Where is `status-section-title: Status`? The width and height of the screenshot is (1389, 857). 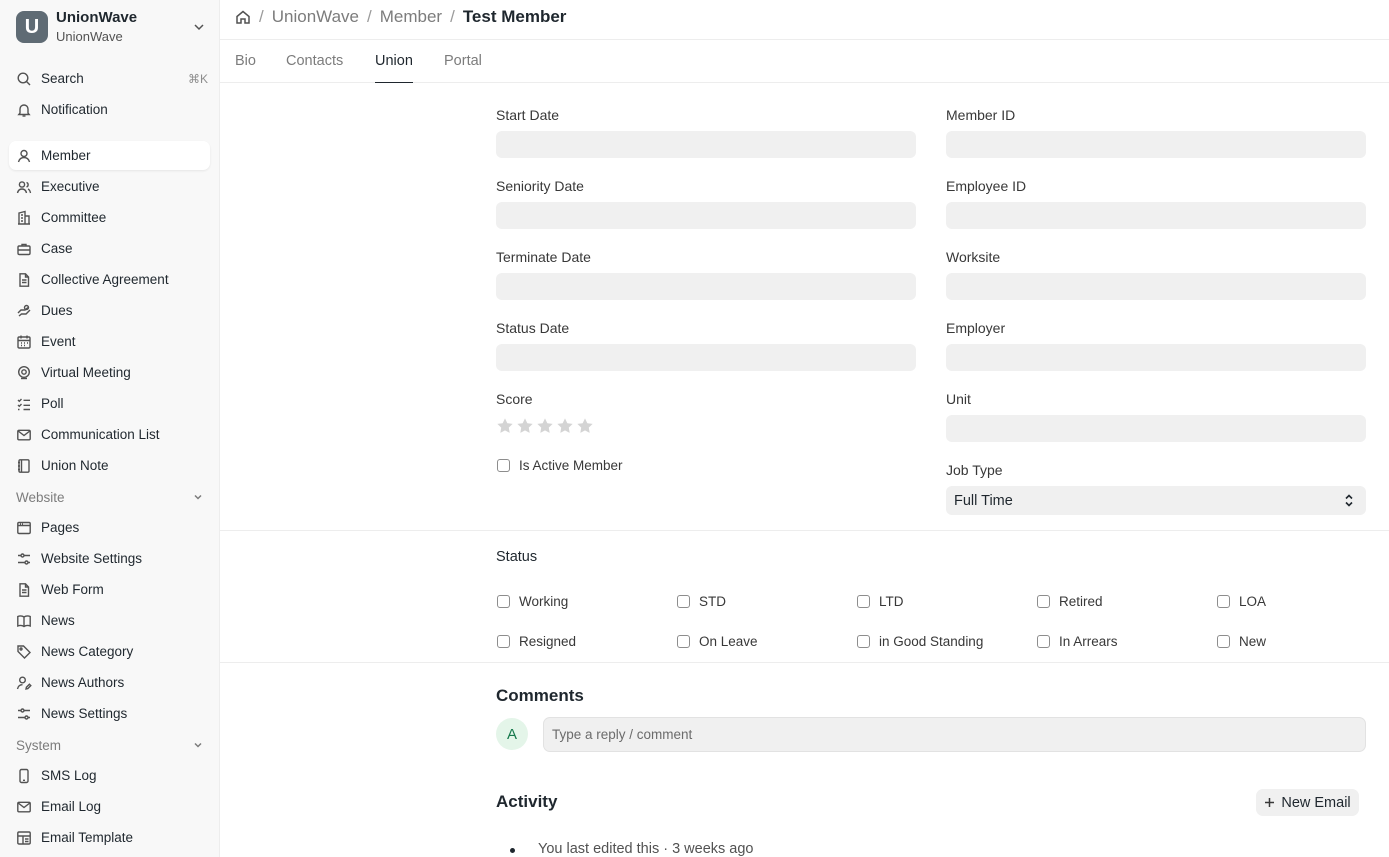 status-section-title: Status is located at coordinates (517, 557).